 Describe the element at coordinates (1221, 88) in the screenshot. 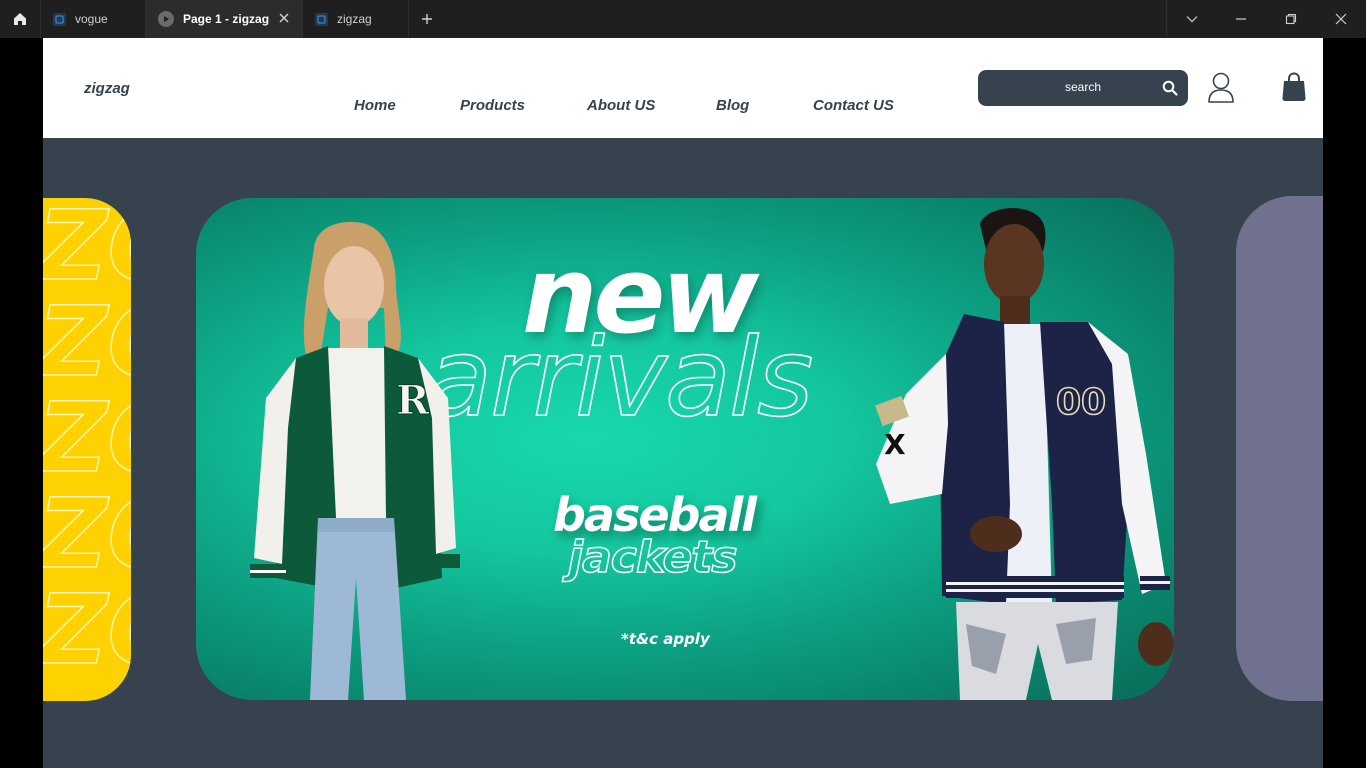

I see `user-account-icon` at that location.